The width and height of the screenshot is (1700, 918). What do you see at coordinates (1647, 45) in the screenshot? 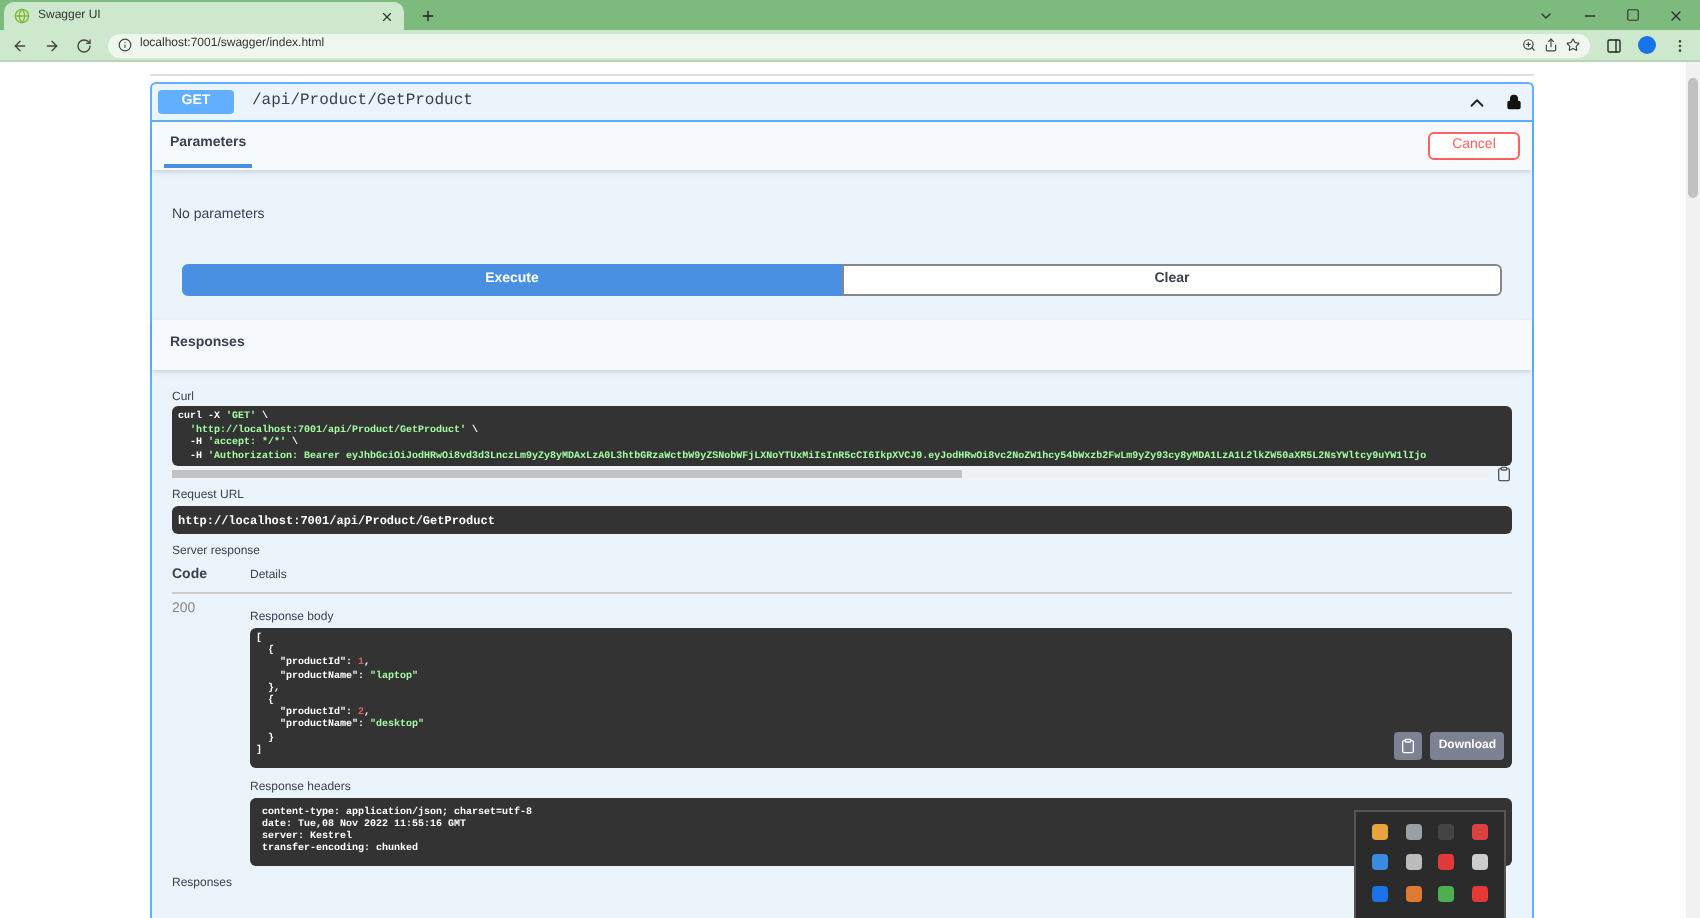
I see `profile-avatar` at bounding box center [1647, 45].